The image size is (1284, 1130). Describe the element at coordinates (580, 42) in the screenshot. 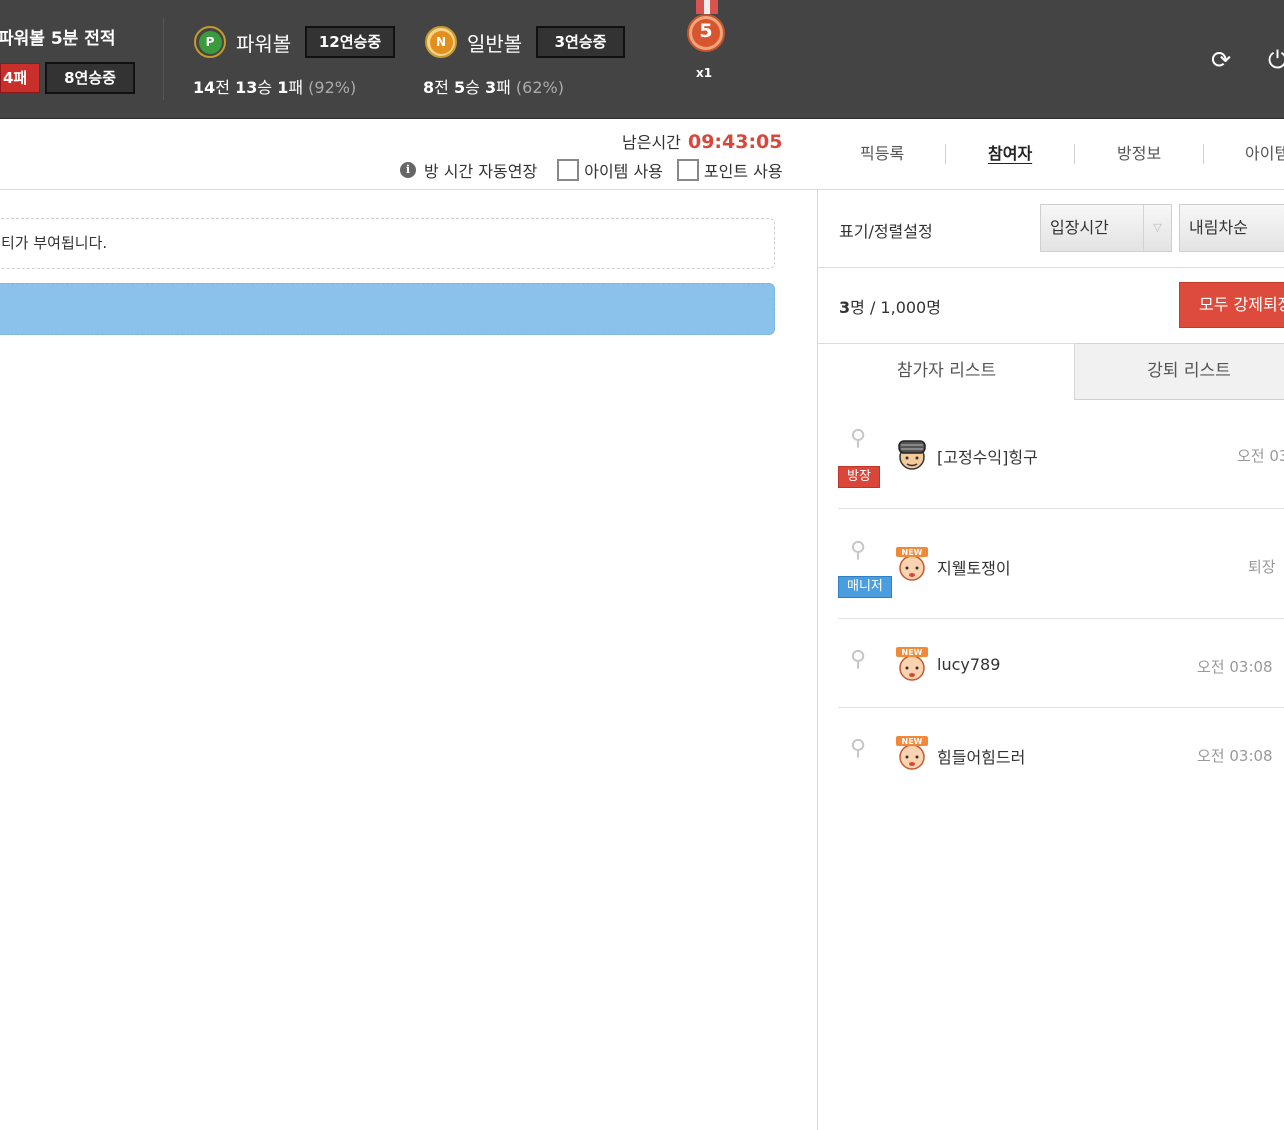

I see `normalball-streak-badge: 3연승중` at that location.